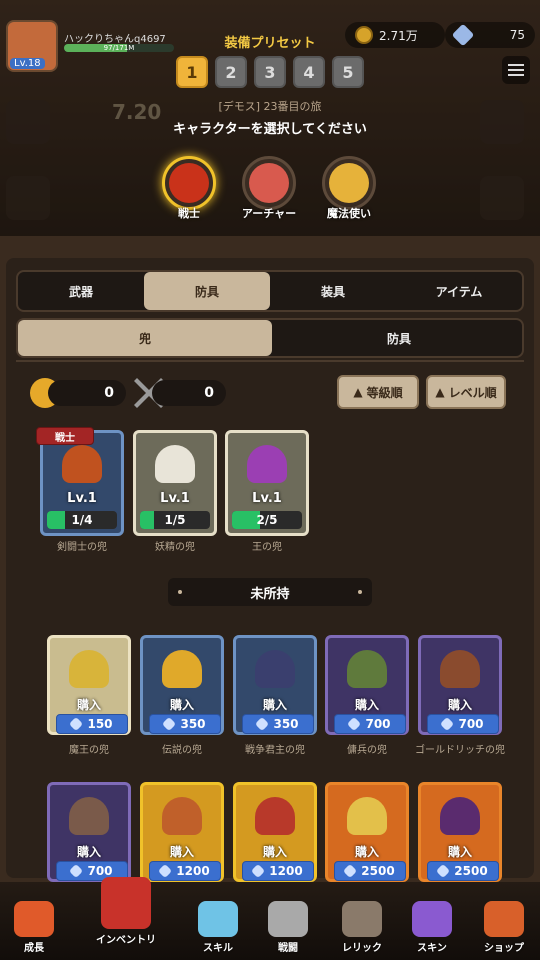 The height and width of the screenshot is (960, 540). Describe the element at coordinates (288, 922) in the screenshot. I see `nav-battle: 戦闘` at that location.